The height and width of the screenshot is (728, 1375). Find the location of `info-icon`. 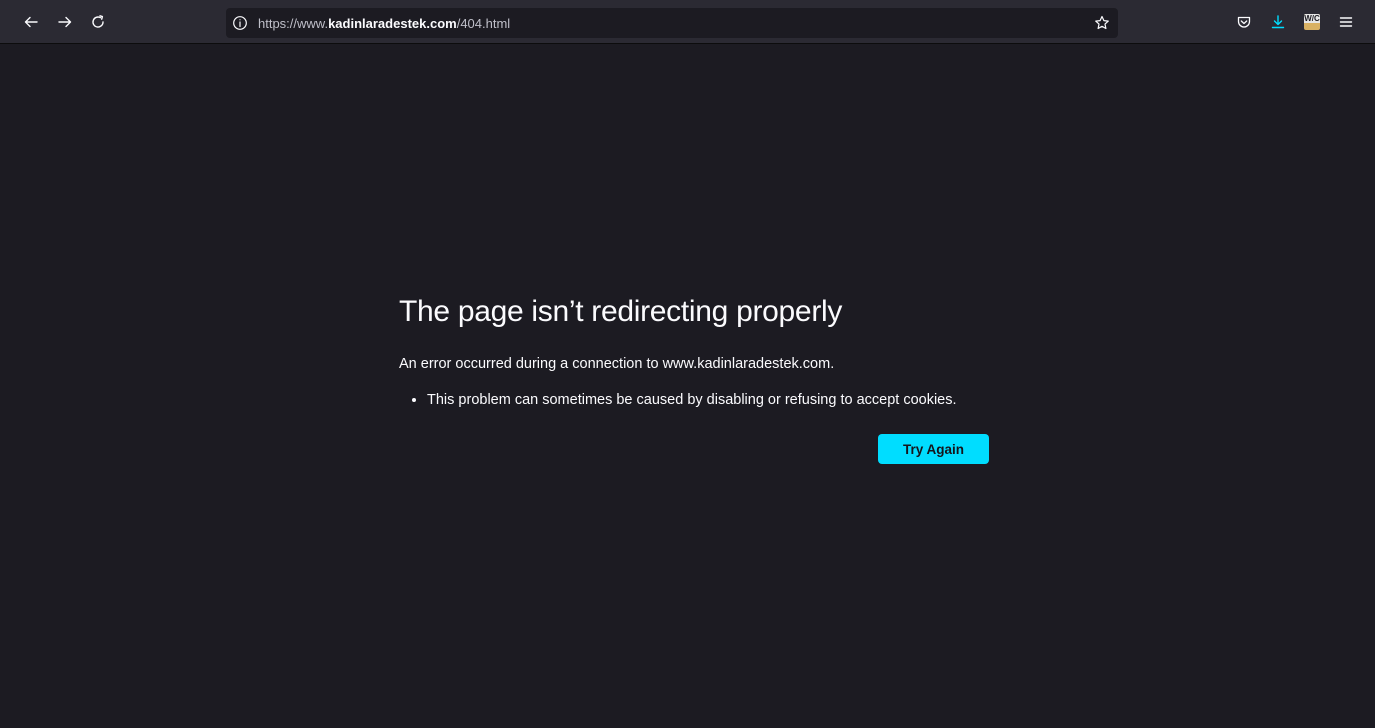

info-icon is located at coordinates (240, 23).